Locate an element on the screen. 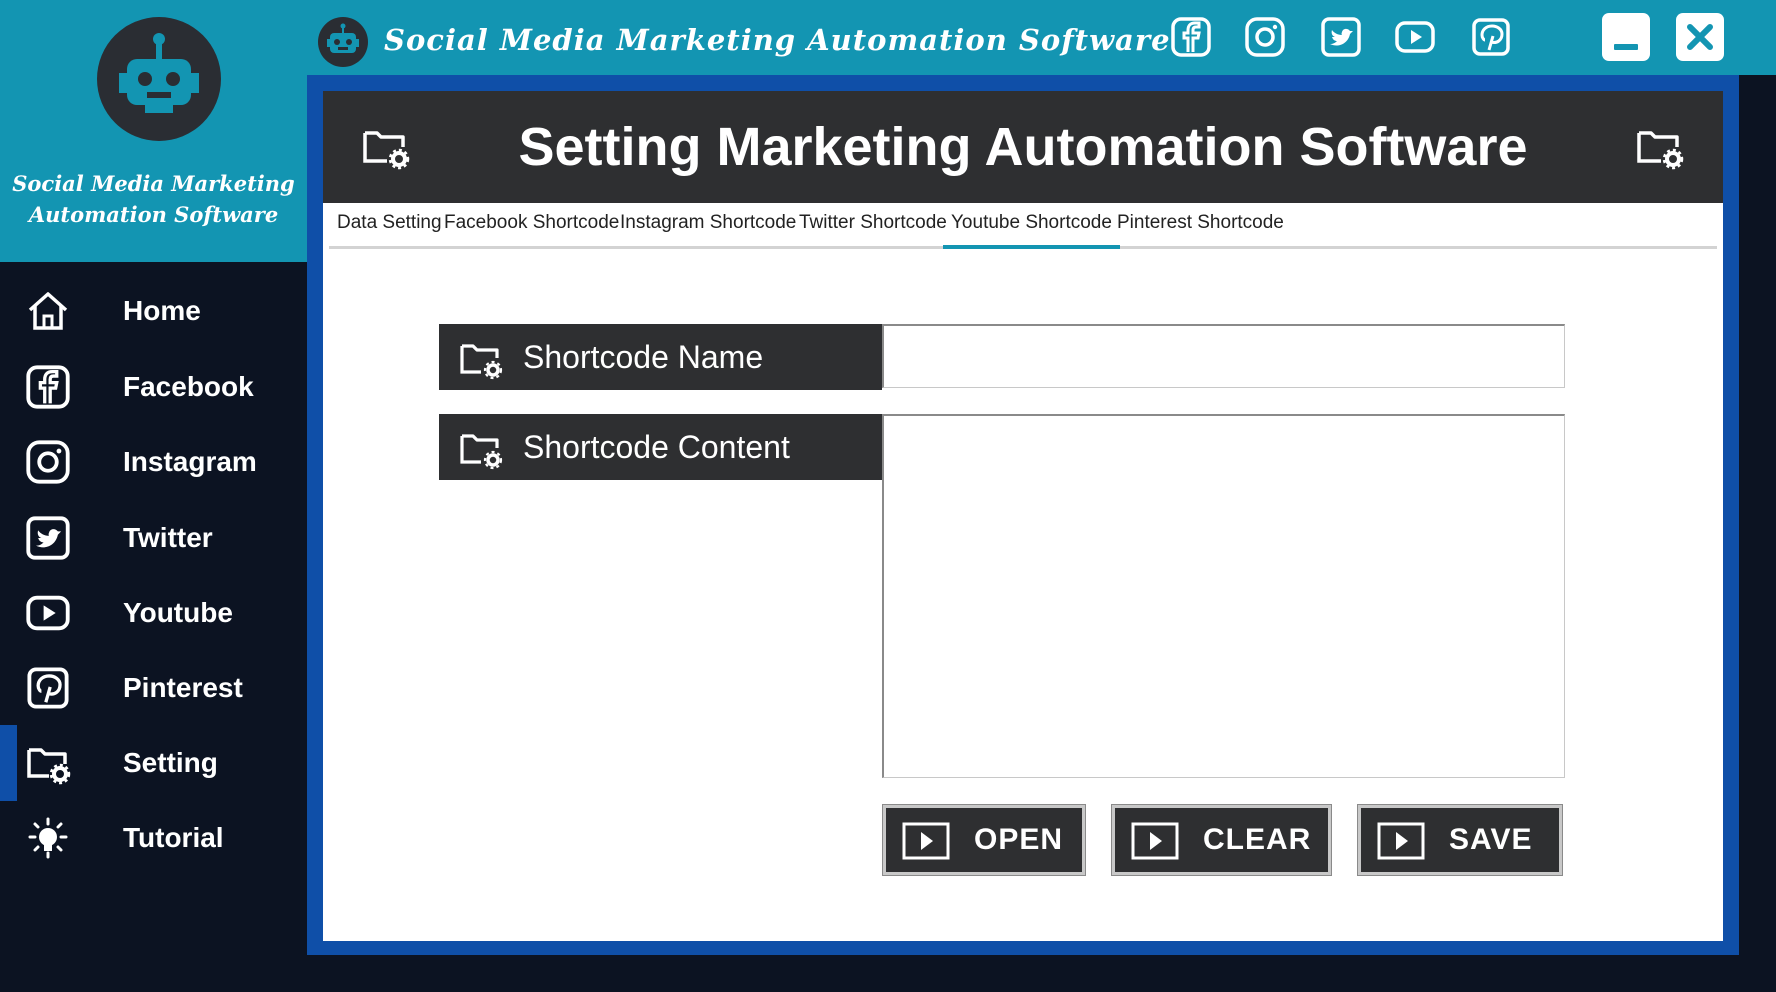  save-button: SAVE is located at coordinates (1460, 840).